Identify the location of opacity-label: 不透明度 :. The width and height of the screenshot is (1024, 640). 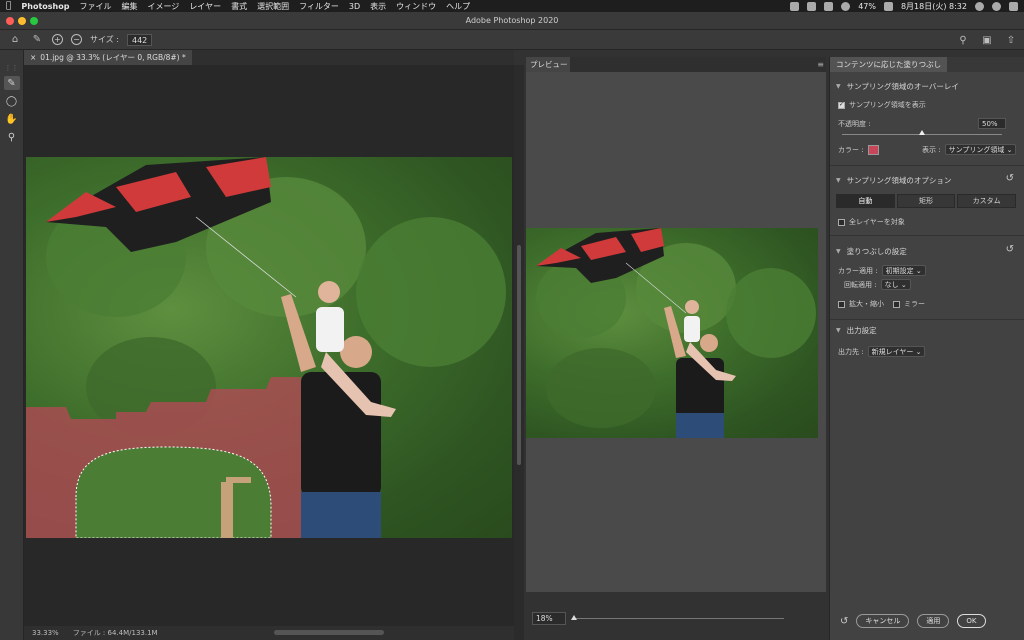
(854, 124).